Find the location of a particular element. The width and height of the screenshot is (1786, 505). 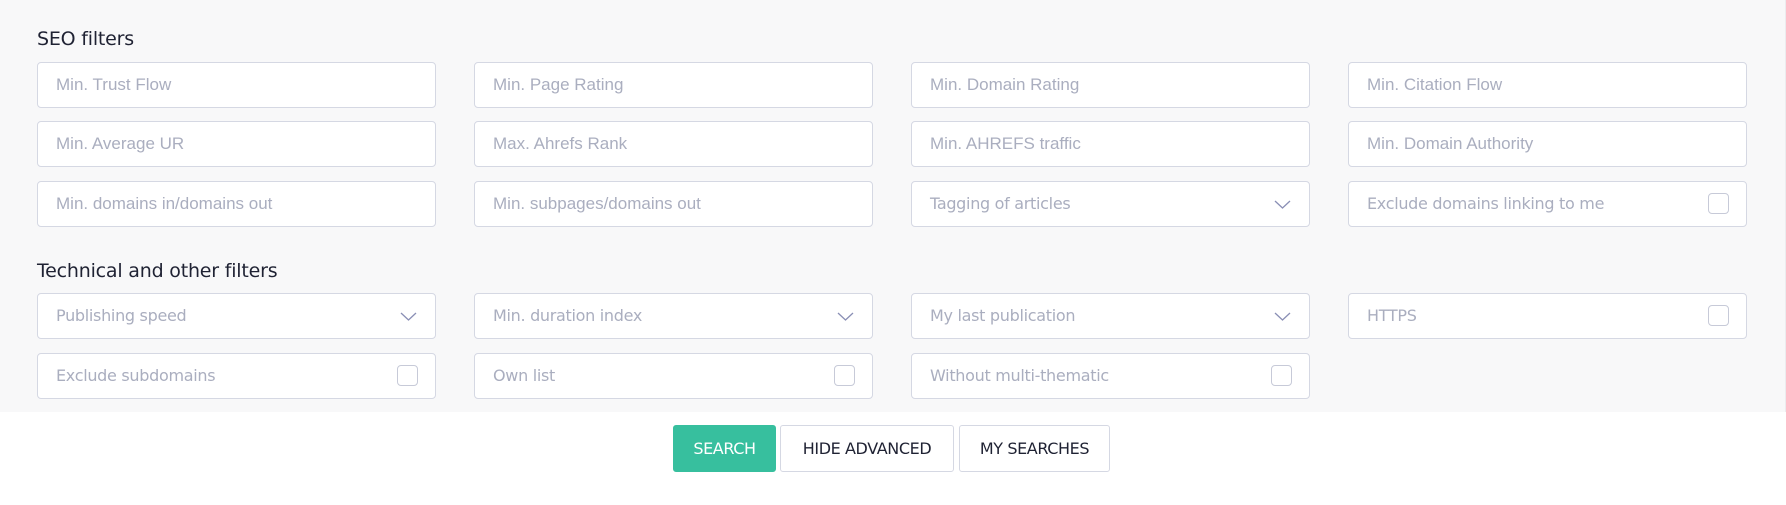

min-ahrefs-traffic-field is located at coordinates (1110, 144).